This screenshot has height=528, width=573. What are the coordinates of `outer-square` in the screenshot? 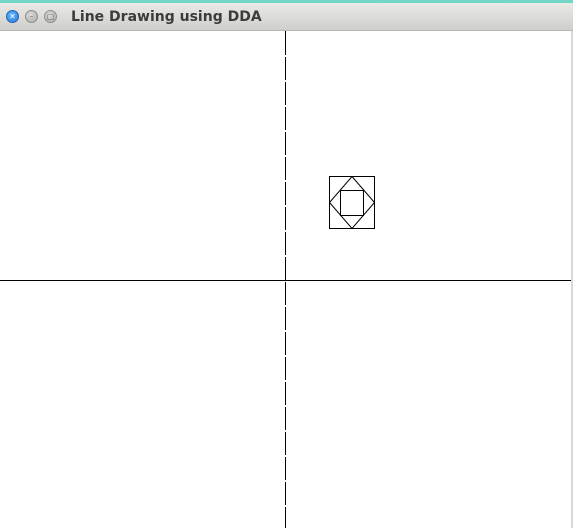 It's located at (352, 202).